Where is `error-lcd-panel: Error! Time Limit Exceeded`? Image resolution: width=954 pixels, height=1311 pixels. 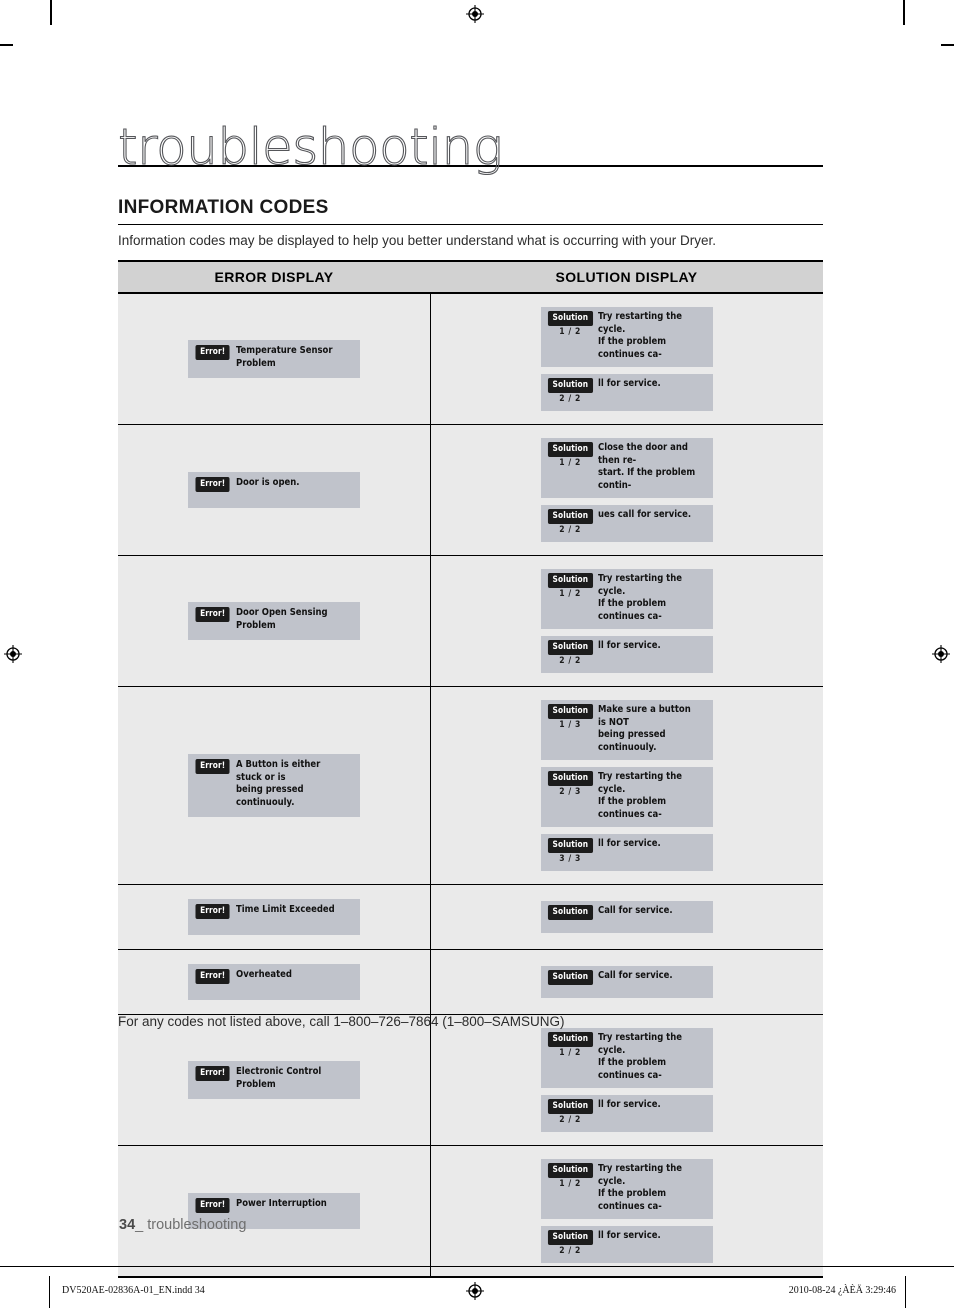 error-lcd-panel: Error! Time Limit Exceeded is located at coordinates (273, 917).